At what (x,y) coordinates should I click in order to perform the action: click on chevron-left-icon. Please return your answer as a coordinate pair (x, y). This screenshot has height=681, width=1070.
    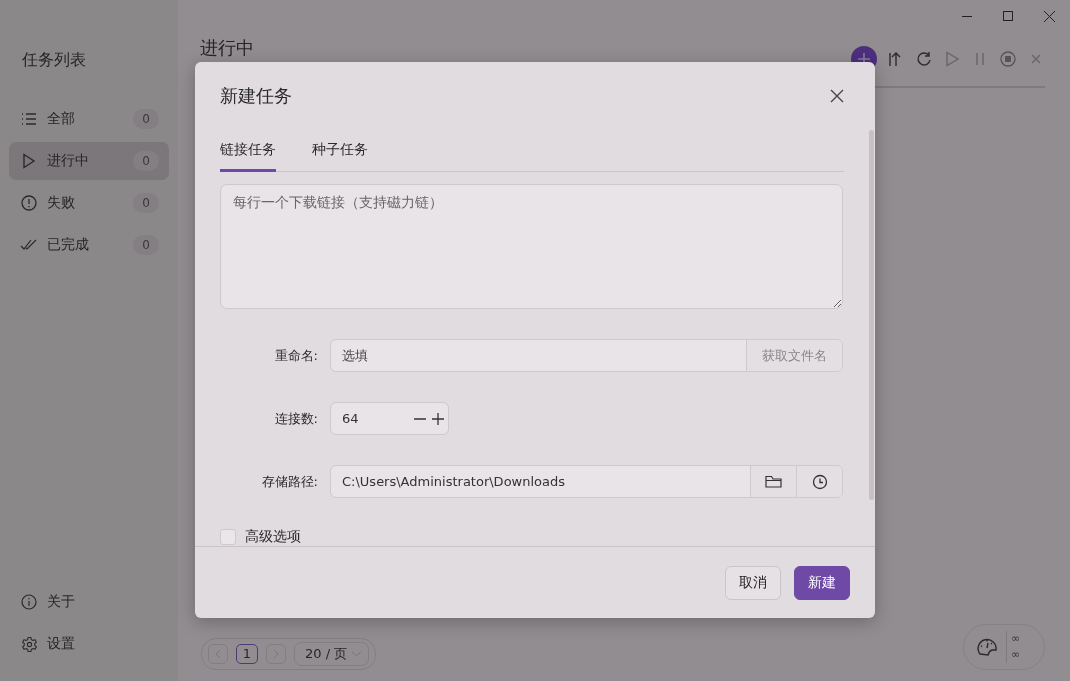
    Looking at the image, I should click on (218, 654).